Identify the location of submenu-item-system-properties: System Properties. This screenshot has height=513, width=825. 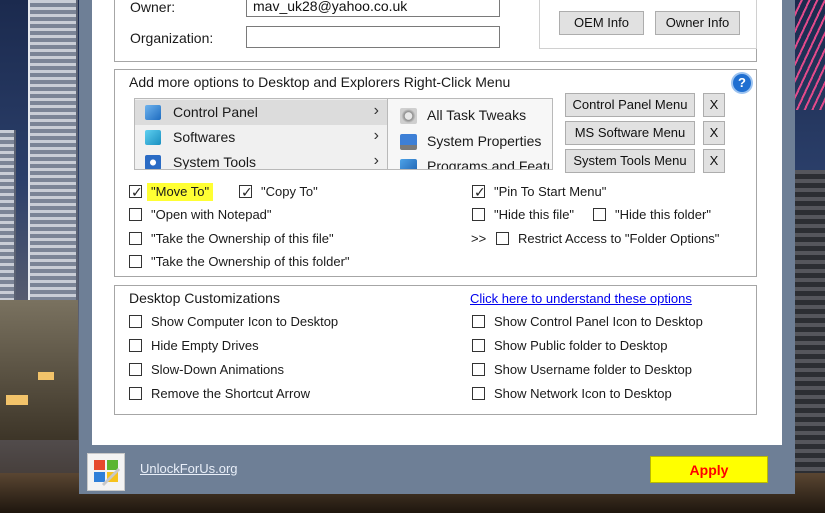
(470, 141).